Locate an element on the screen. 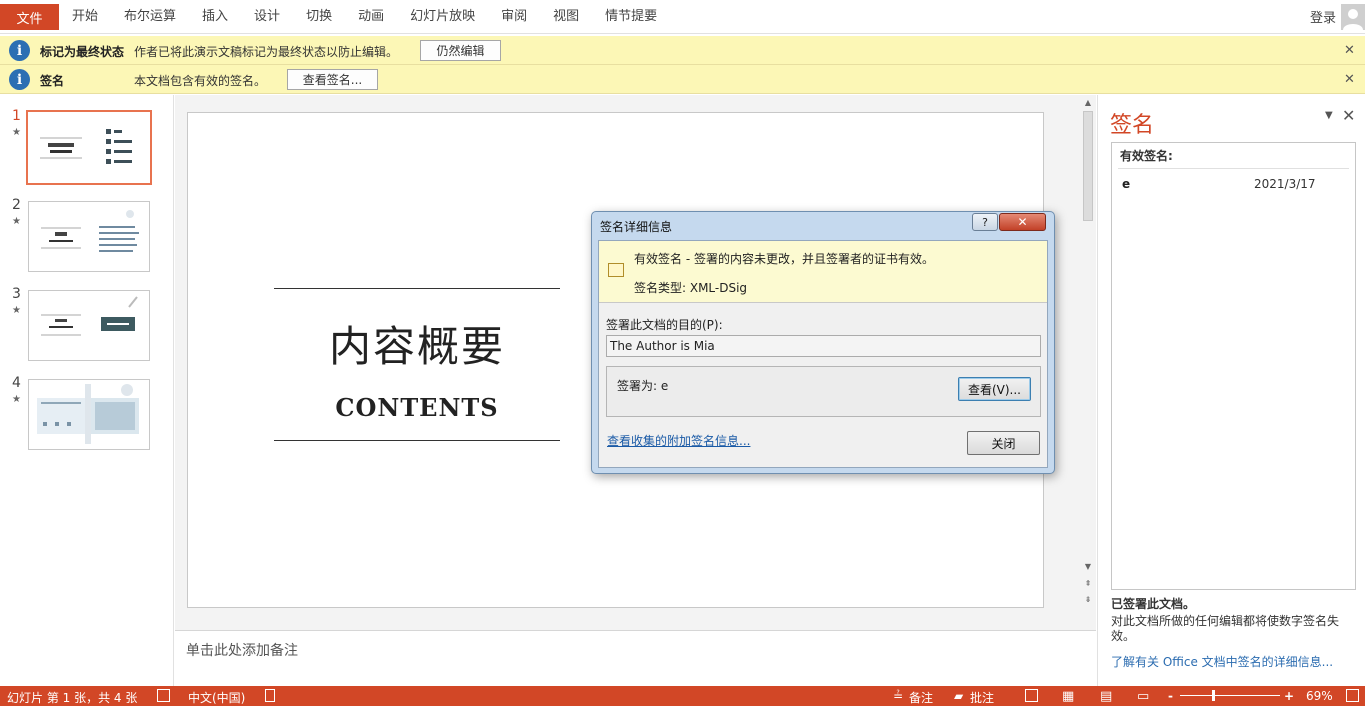 The height and width of the screenshot is (706, 1365). scroll-up-icon: ▲ is located at coordinates (1088, 103).